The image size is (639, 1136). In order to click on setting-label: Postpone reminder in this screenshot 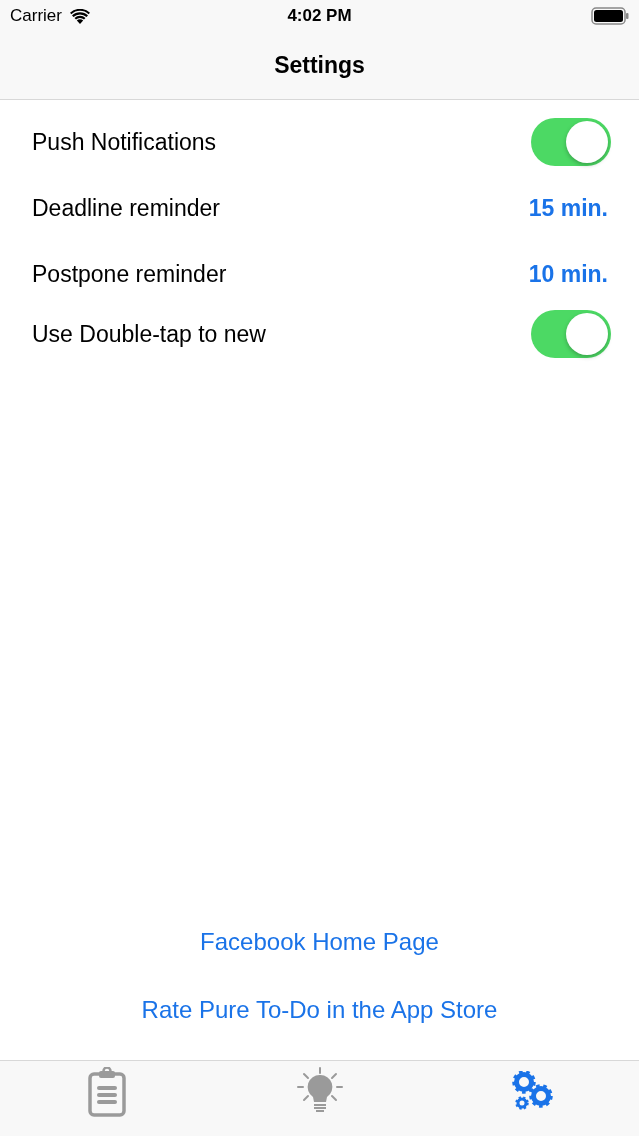, I will do `click(129, 274)`.